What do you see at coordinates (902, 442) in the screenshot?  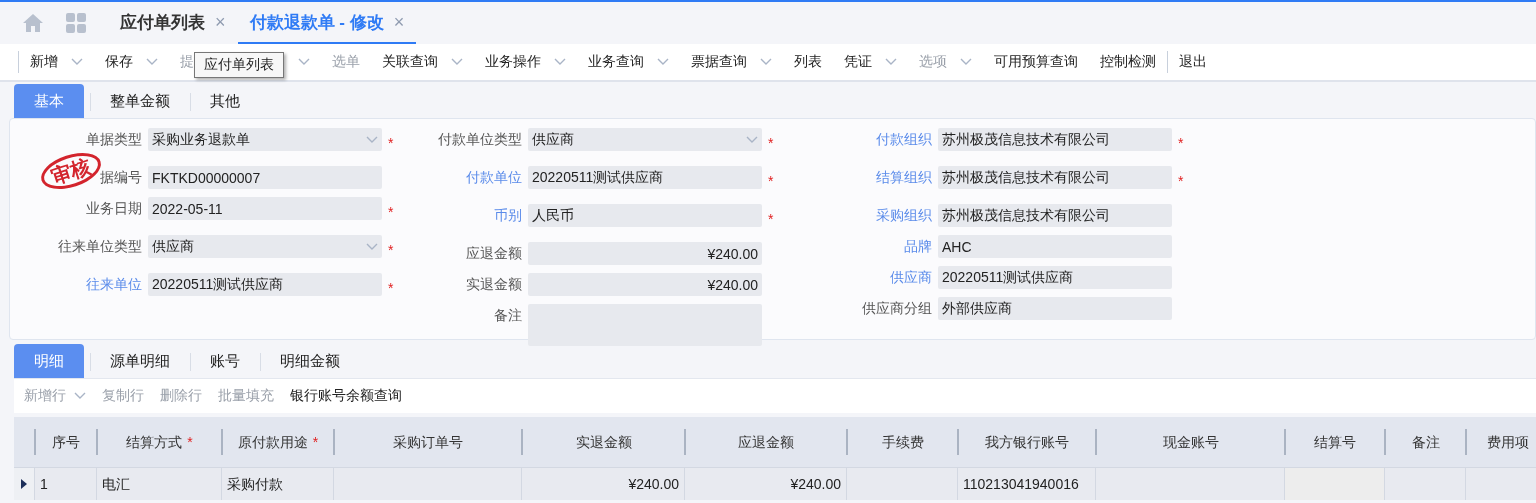 I see `column-header: 手续费` at bounding box center [902, 442].